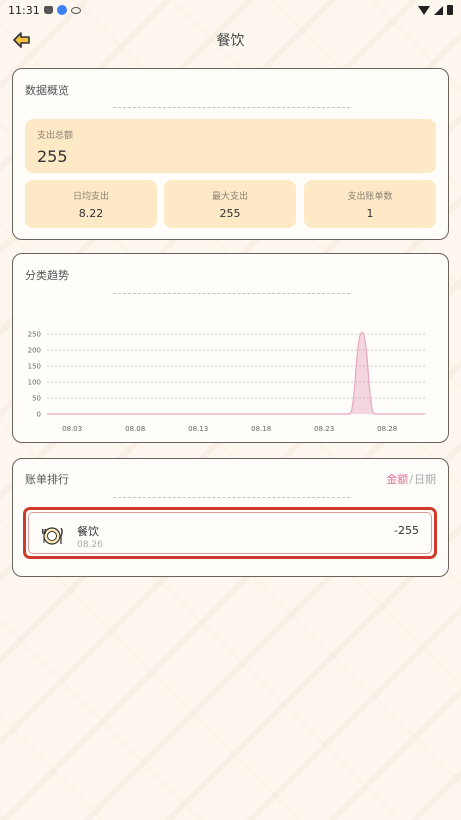  Describe the element at coordinates (34, 335) in the screenshot. I see `y-tick-label-250: 250` at that location.